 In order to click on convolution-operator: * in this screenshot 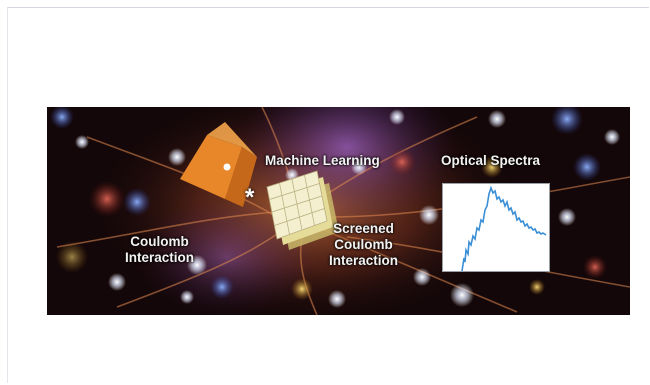, I will do `click(250, 197)`.